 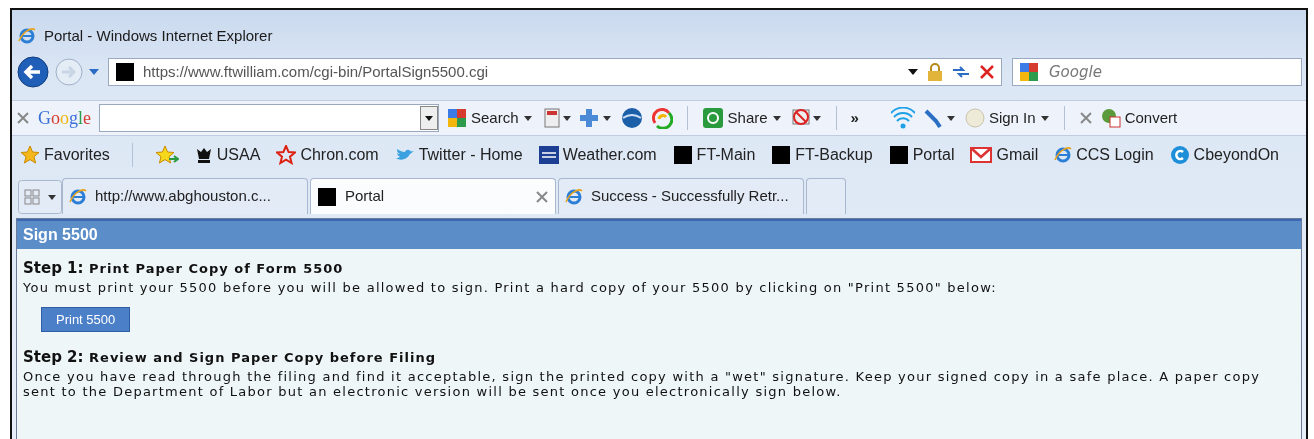 What do you see at coordinates (1007, 118) in the screenshot?
I see `toolbar-button: Sign In` at bounding box center [1007, 118].